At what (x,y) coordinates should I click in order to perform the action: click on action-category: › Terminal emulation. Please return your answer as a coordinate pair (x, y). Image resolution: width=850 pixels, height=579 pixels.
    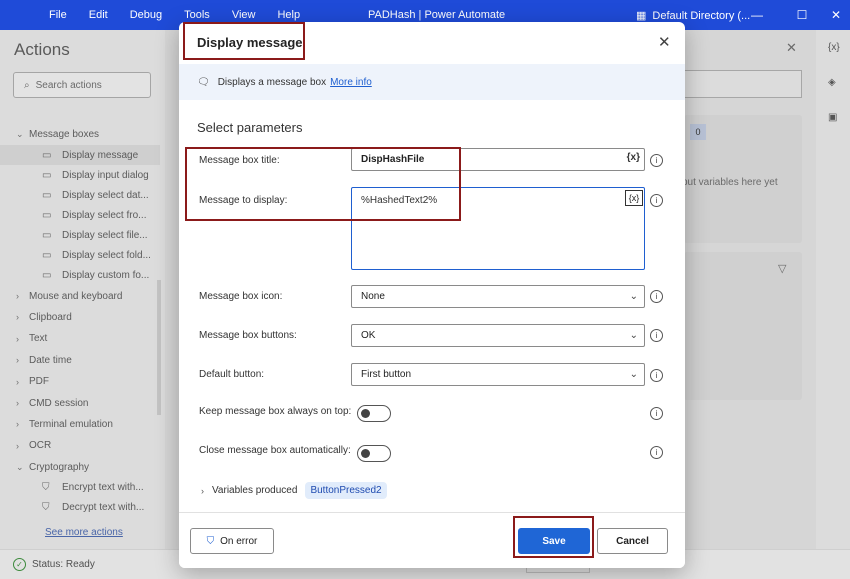
    Looking at the image, I should click on (80, 424).